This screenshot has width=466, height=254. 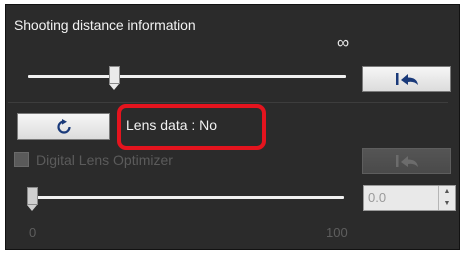 I want to click on shooting-distance-slider-thumb, so click(x=114, y=78).